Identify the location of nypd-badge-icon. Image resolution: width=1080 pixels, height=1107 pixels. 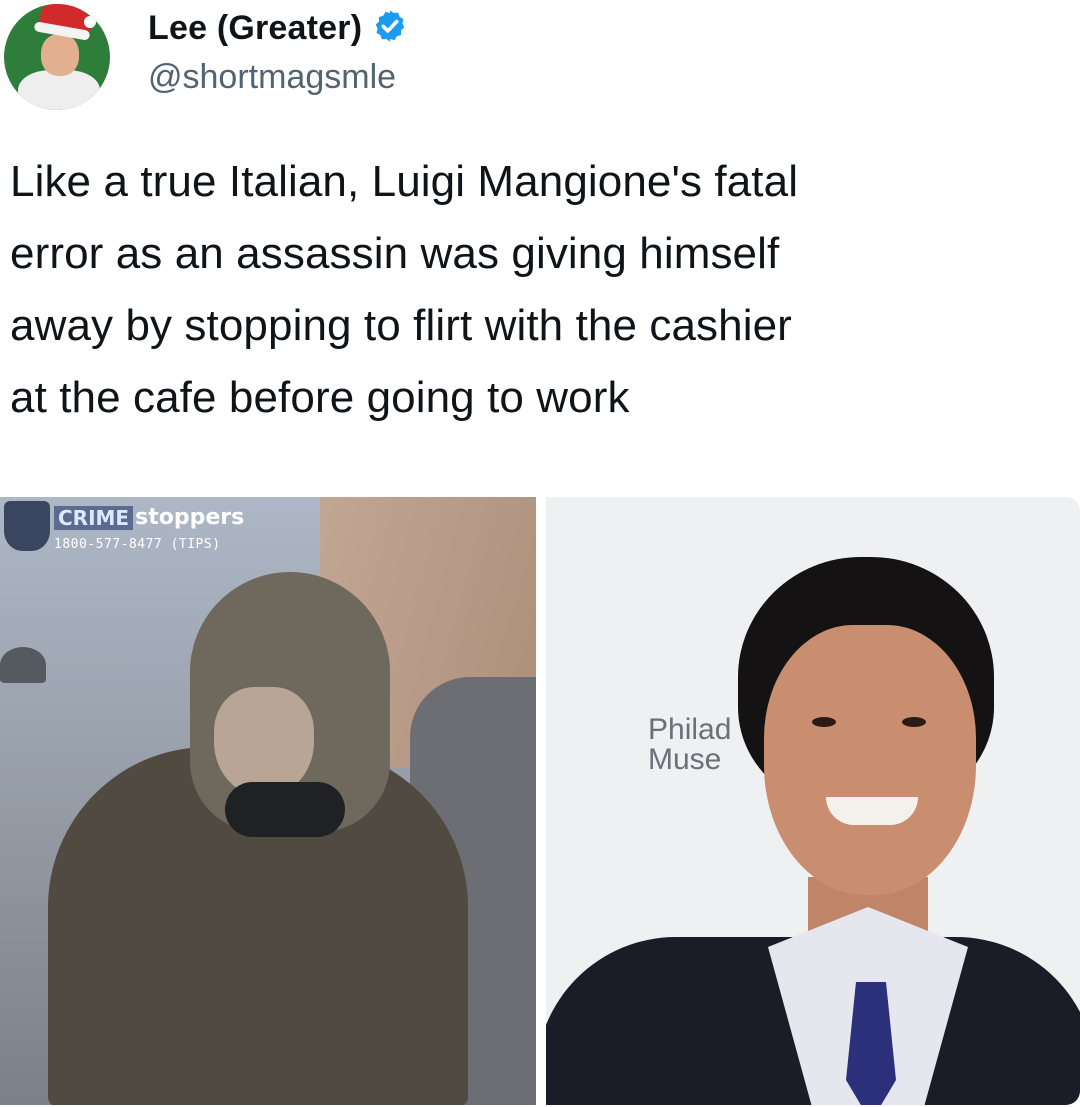
(27, 526).